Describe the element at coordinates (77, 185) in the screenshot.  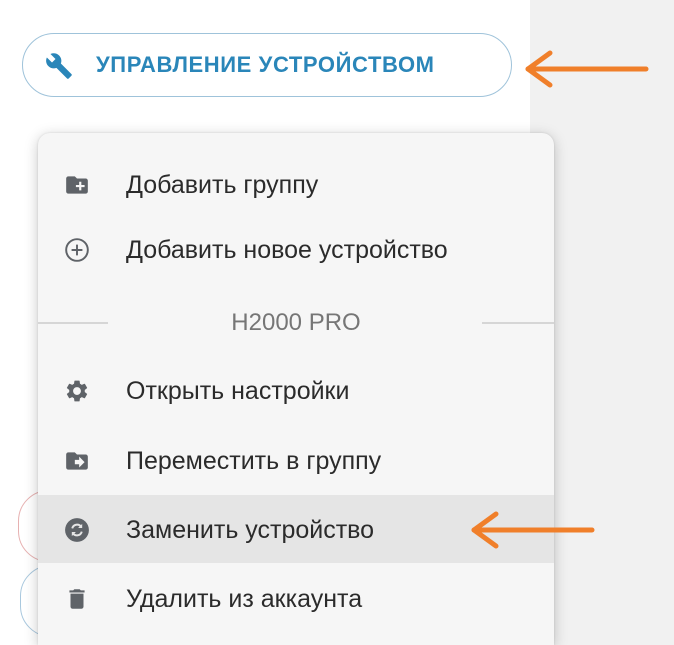
I see `add-folder-icon` at that location.